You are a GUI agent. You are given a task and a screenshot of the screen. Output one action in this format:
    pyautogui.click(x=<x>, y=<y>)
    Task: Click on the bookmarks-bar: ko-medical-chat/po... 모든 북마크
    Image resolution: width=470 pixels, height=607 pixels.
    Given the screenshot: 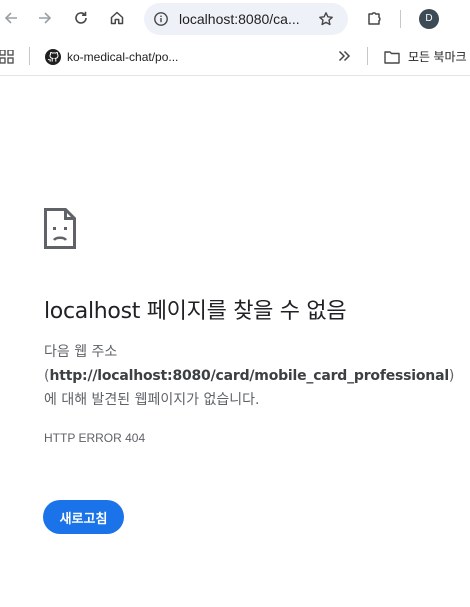 What is the action you would take?
    pyautogui.click(x=235, y=57)
    